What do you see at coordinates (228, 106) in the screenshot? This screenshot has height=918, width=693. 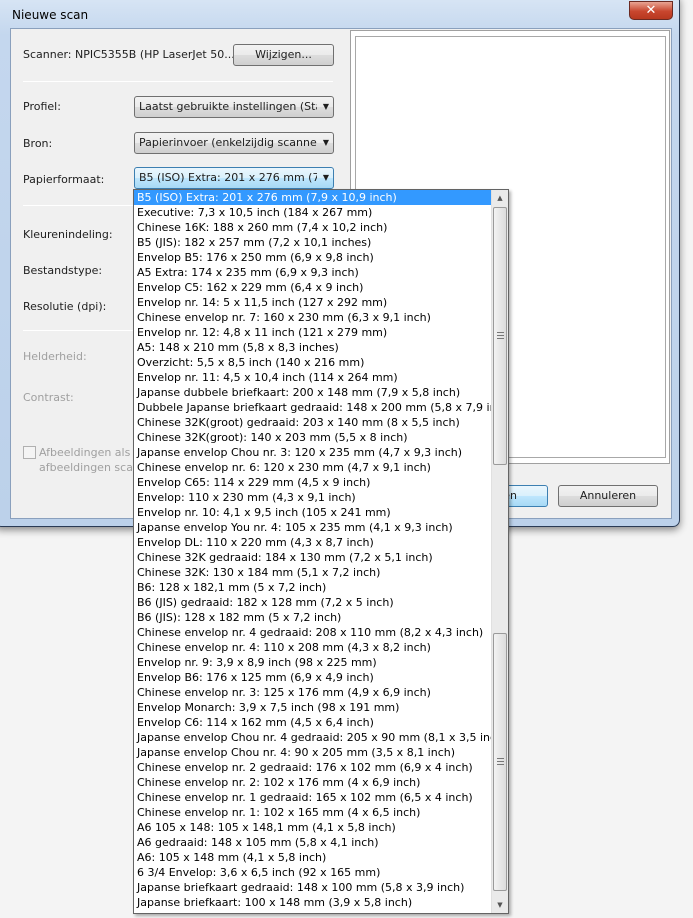 I see `profile-value: Laatst gebruikte instellingen (Stan` at bounding box center [228, 106].